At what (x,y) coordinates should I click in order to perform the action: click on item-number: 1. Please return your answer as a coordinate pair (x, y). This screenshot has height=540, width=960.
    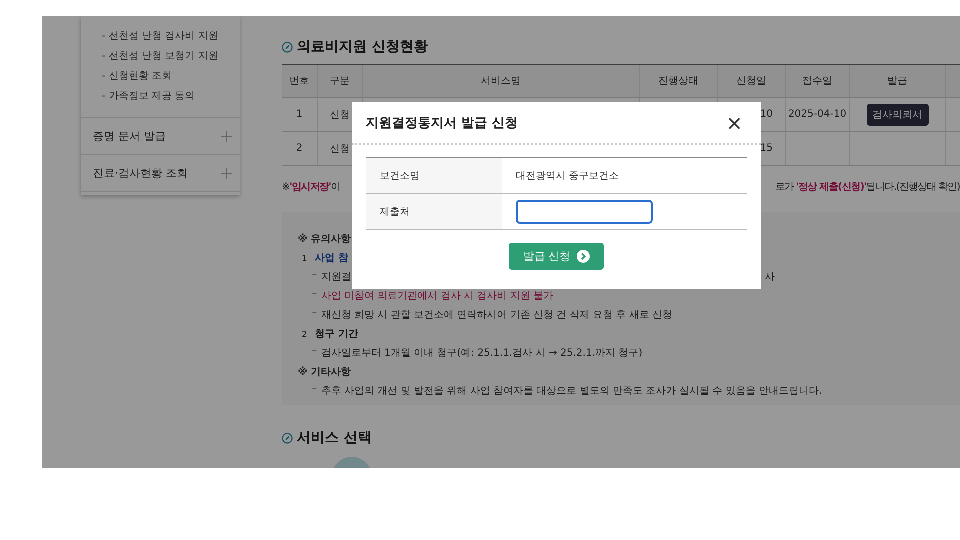
    Looking at the image, I should click on (305, 258).